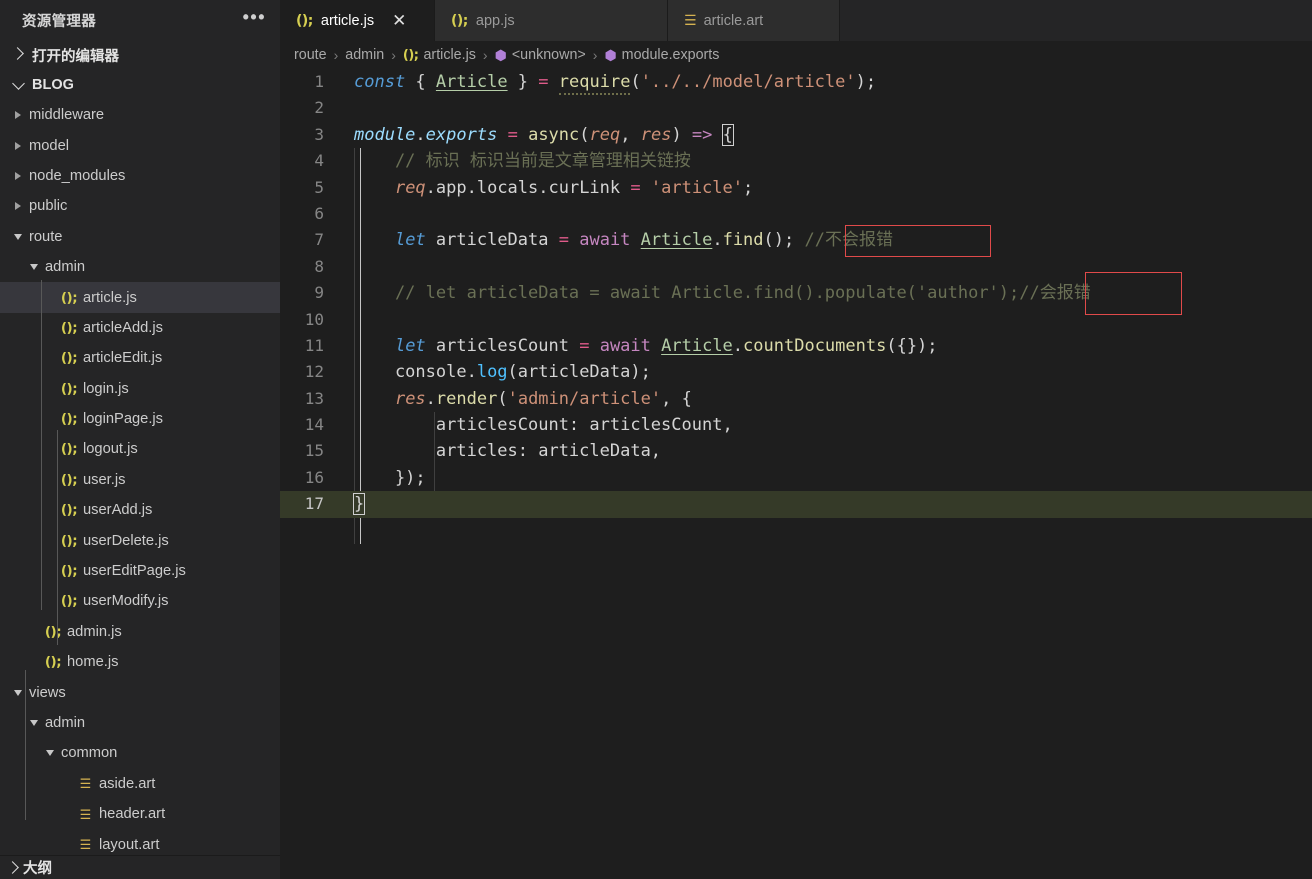  What do you see at coordinates (140, 389) in the screenshot?
I see `tree-item-login-js: (); login.js` at bounding box center [140, 389].